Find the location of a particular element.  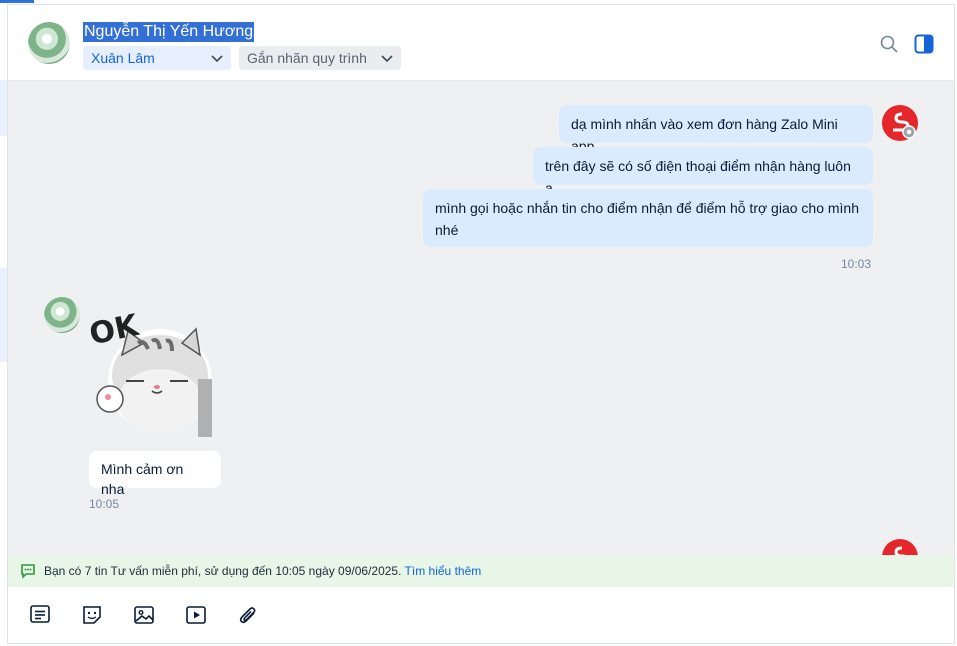

composer-toolbar is located at coordinates (481, 615).